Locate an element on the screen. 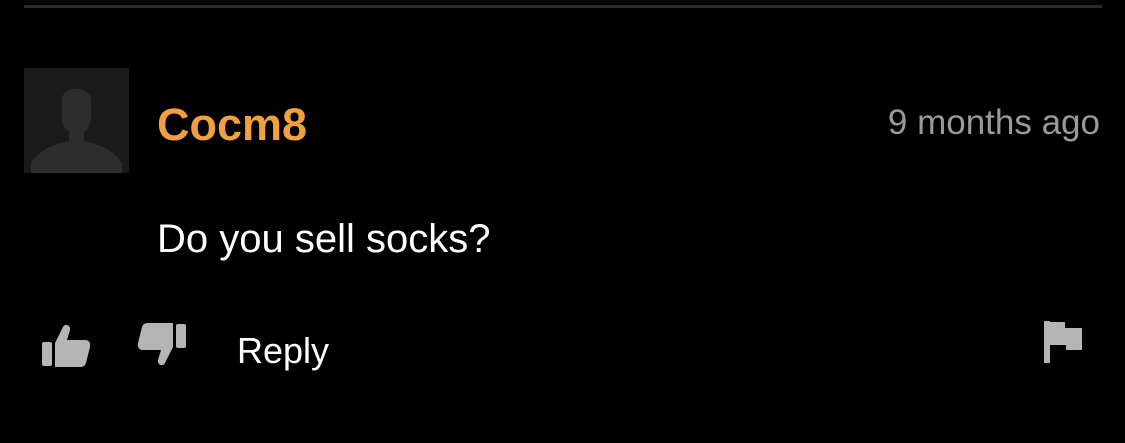 The height and width of the screenshot is (443, 1125). avatar is located at coordinates (76, 120).